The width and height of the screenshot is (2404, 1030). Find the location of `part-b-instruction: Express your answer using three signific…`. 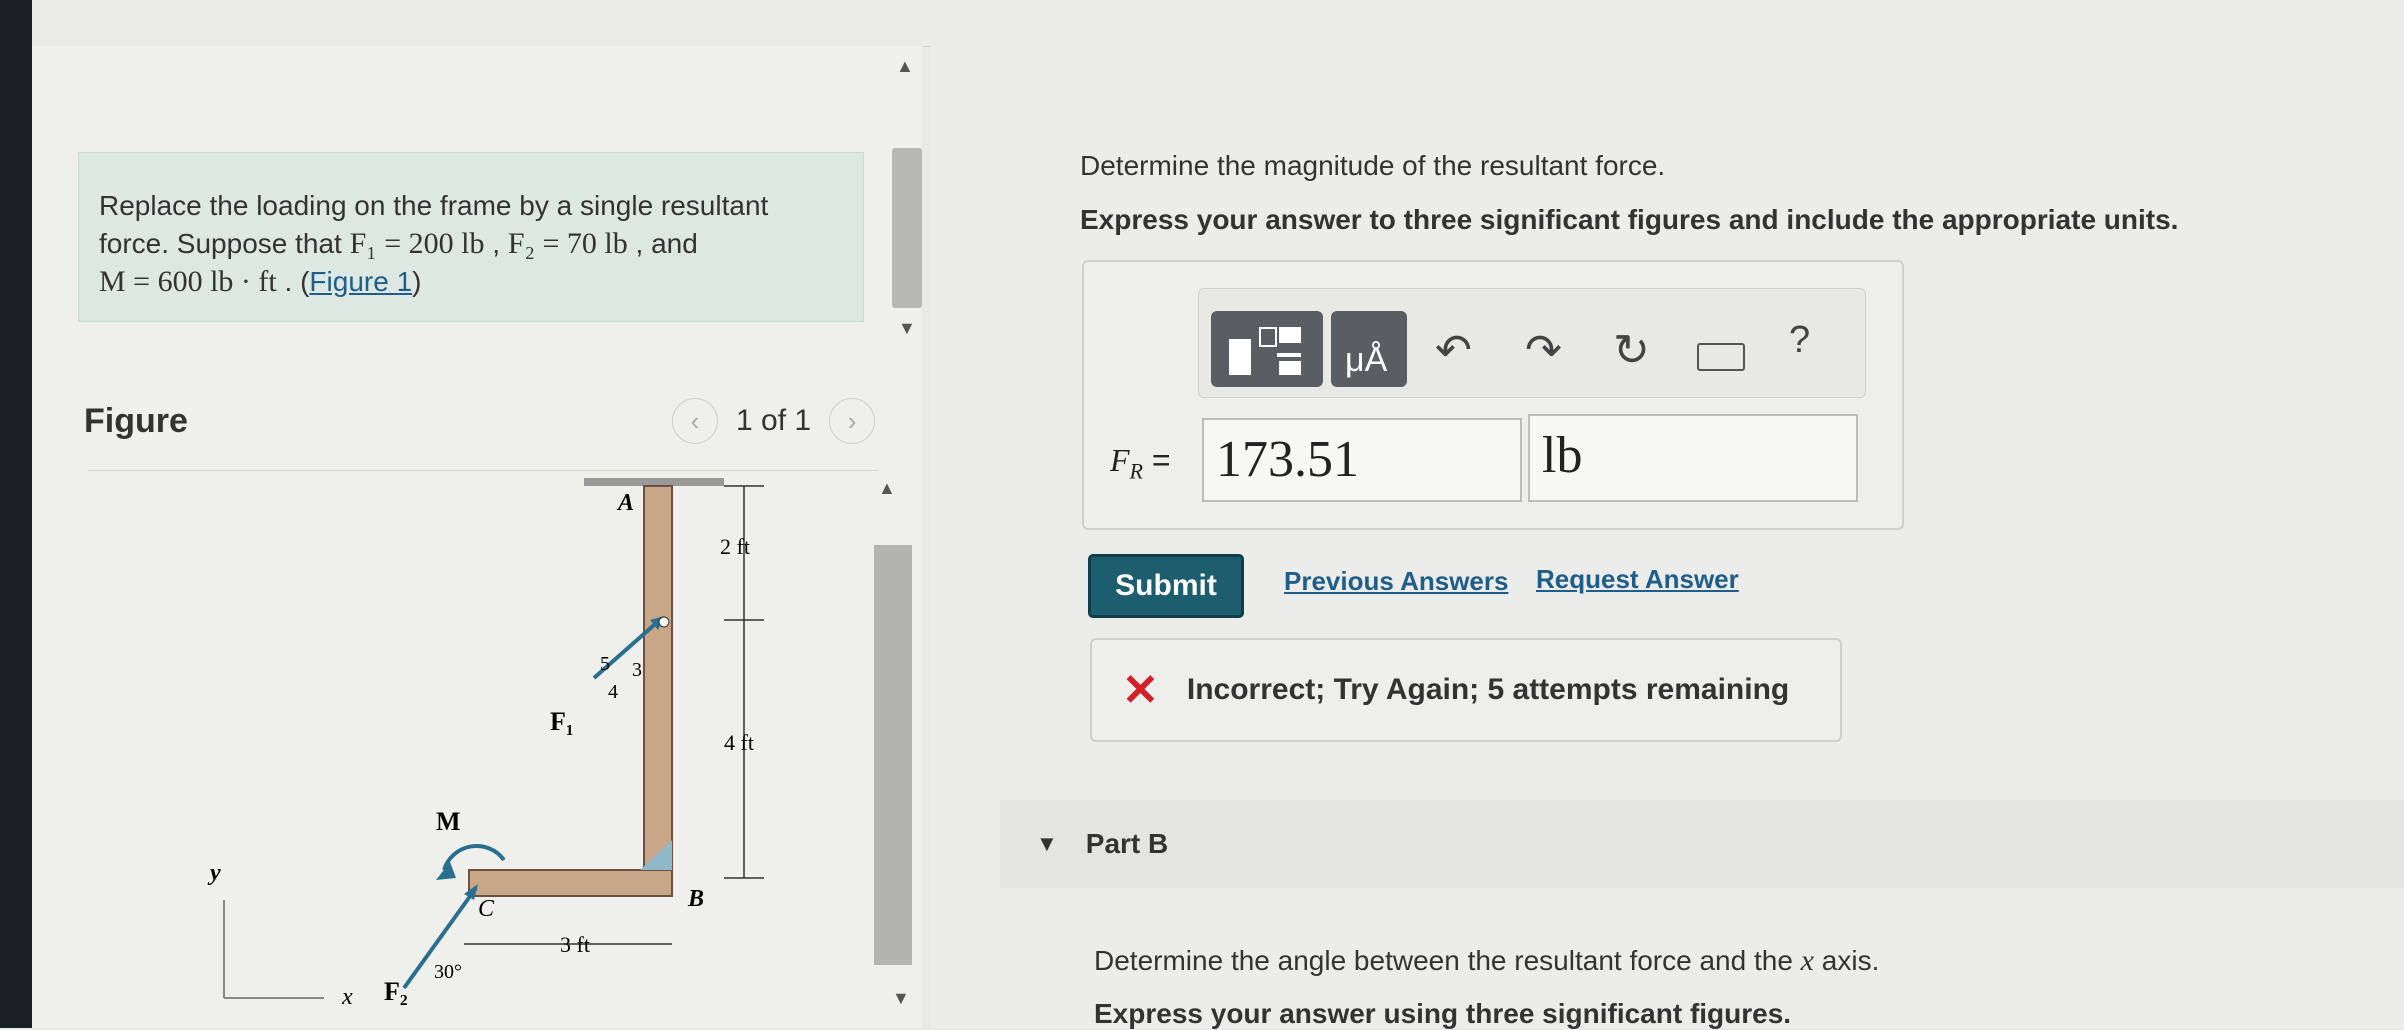

part-b-instruction: Express your answer using three signific… is located at coordinates (1443, 1013).